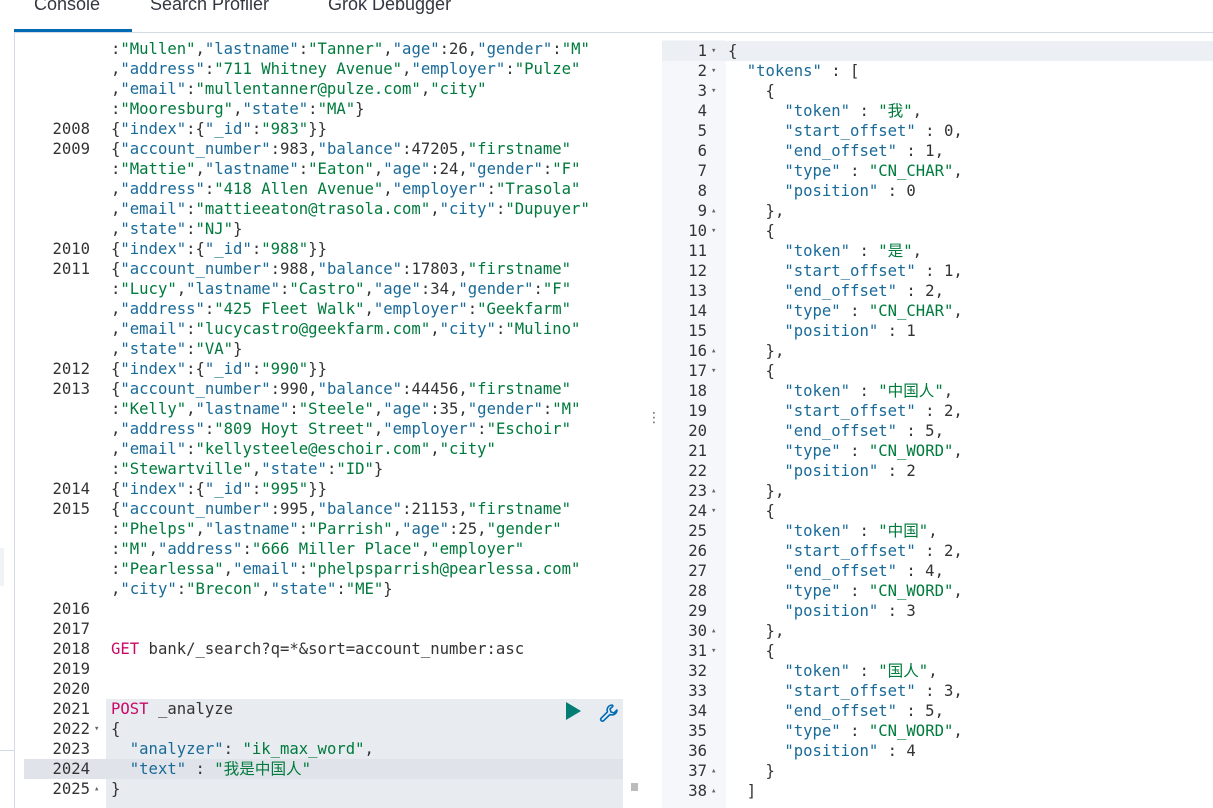  I want to click on line-number: 2014, so click(71, 489).